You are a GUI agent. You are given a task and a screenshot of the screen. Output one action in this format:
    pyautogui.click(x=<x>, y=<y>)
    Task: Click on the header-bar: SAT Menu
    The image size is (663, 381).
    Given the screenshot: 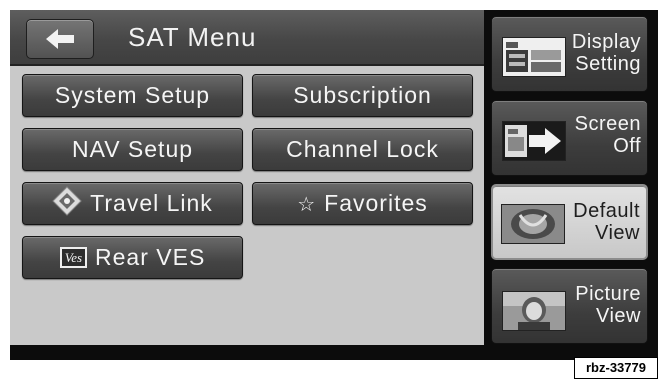 What is the action you would take?
    pyautogui.click(x=247, y=38)
    